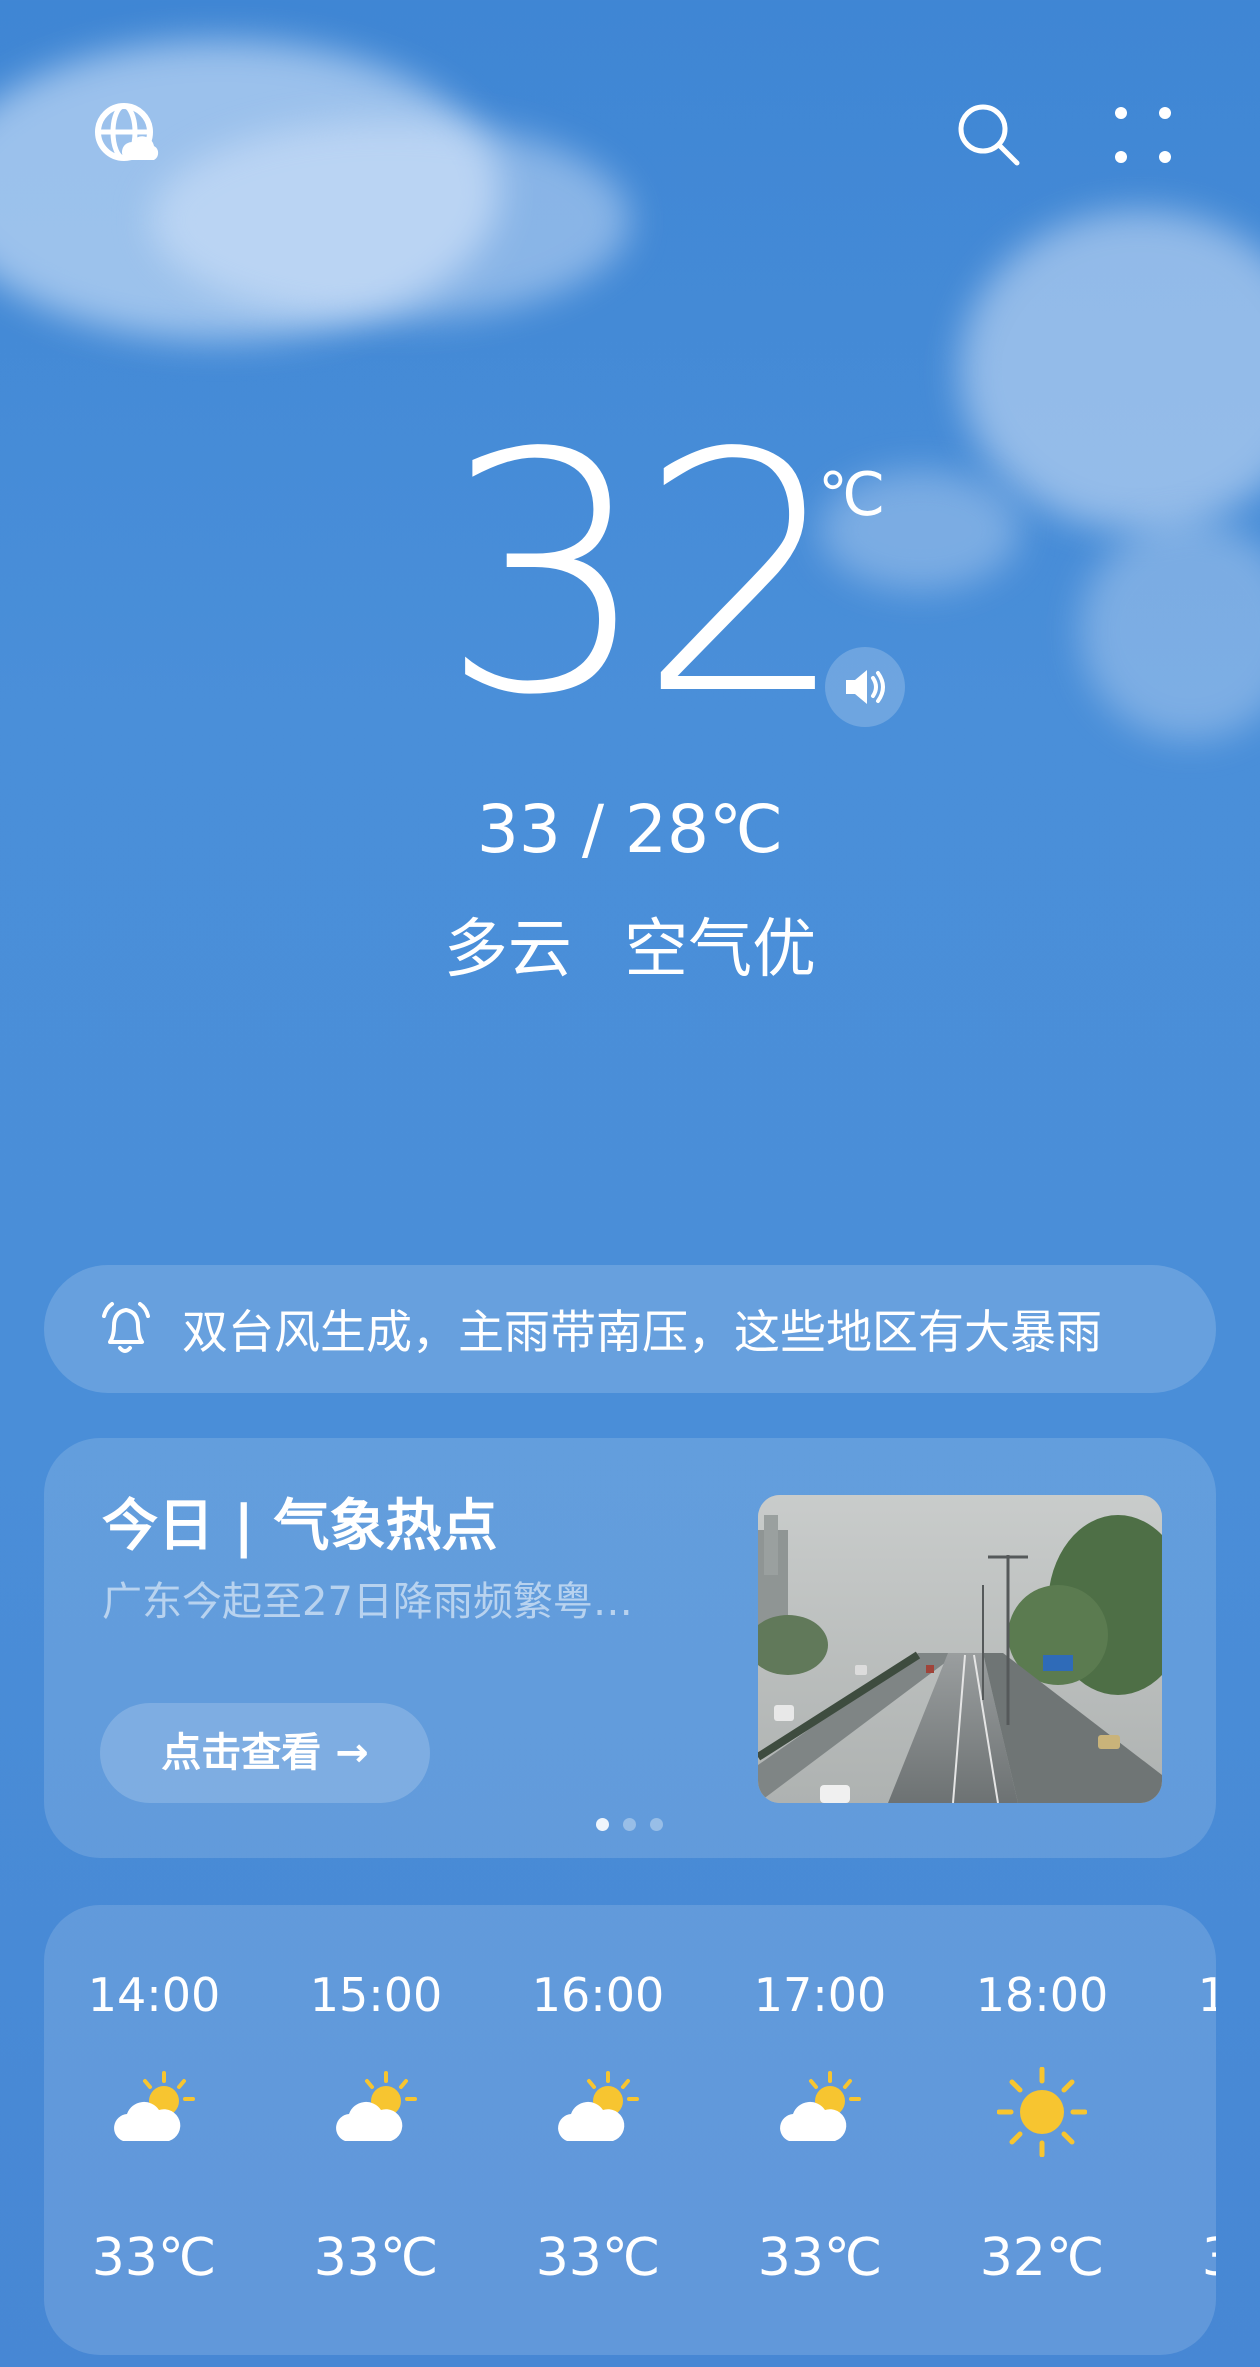  I want to click on hourly-item: 19:00 32℃, so click(1195, 2130).